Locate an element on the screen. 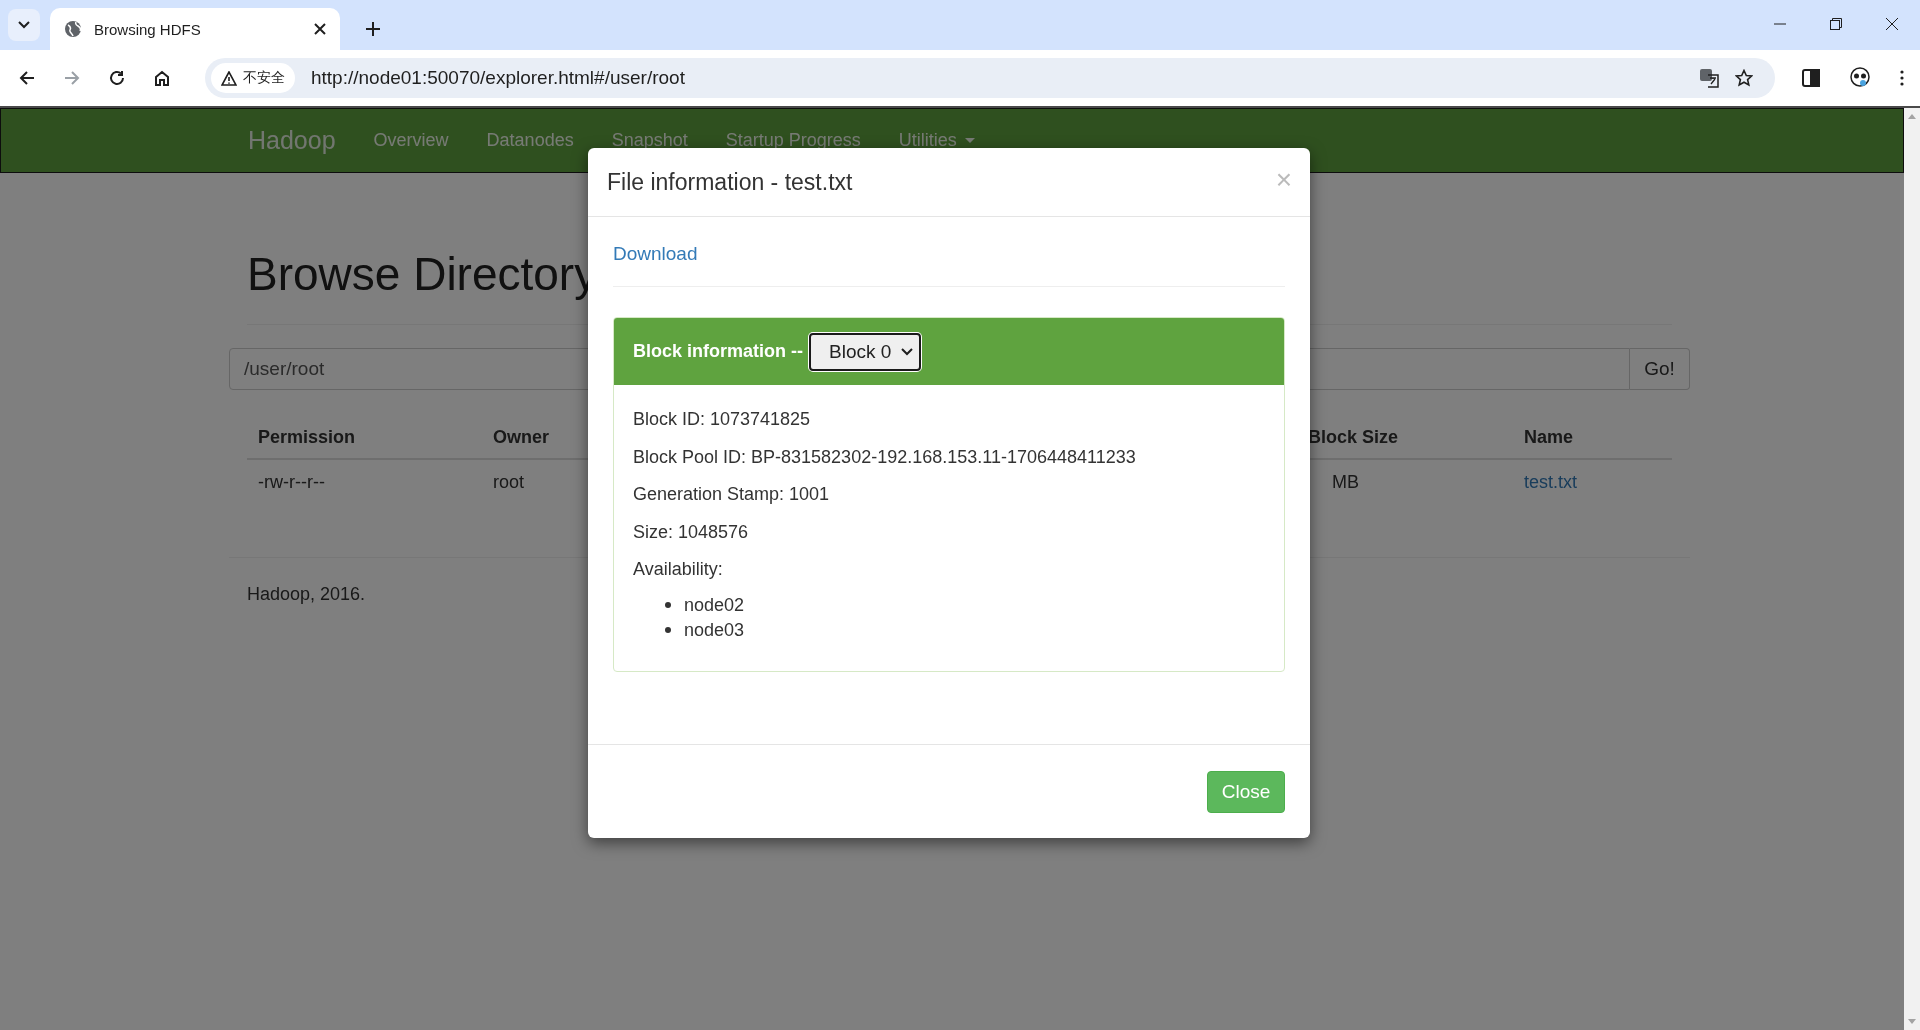 The height and width of the screenshot is (1030, 1920). table-cell: -rw-r--r-- is located at coordinates (291, 482).